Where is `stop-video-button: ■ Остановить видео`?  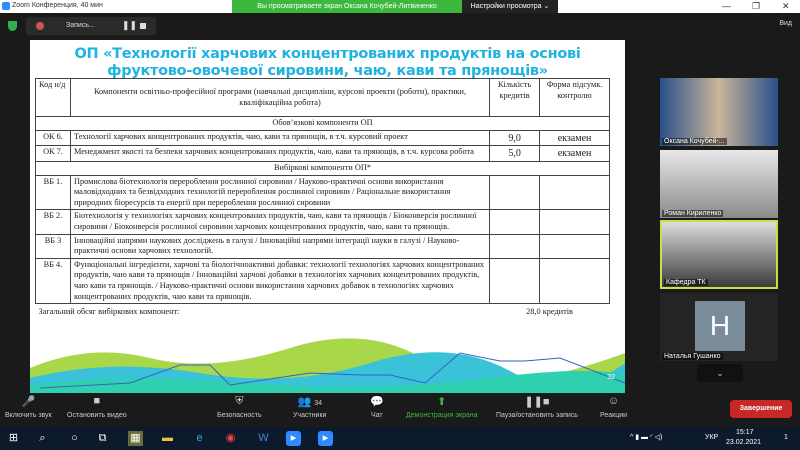 stop-video-button: ■ Остановить видео is located at coordinates (97, 407).